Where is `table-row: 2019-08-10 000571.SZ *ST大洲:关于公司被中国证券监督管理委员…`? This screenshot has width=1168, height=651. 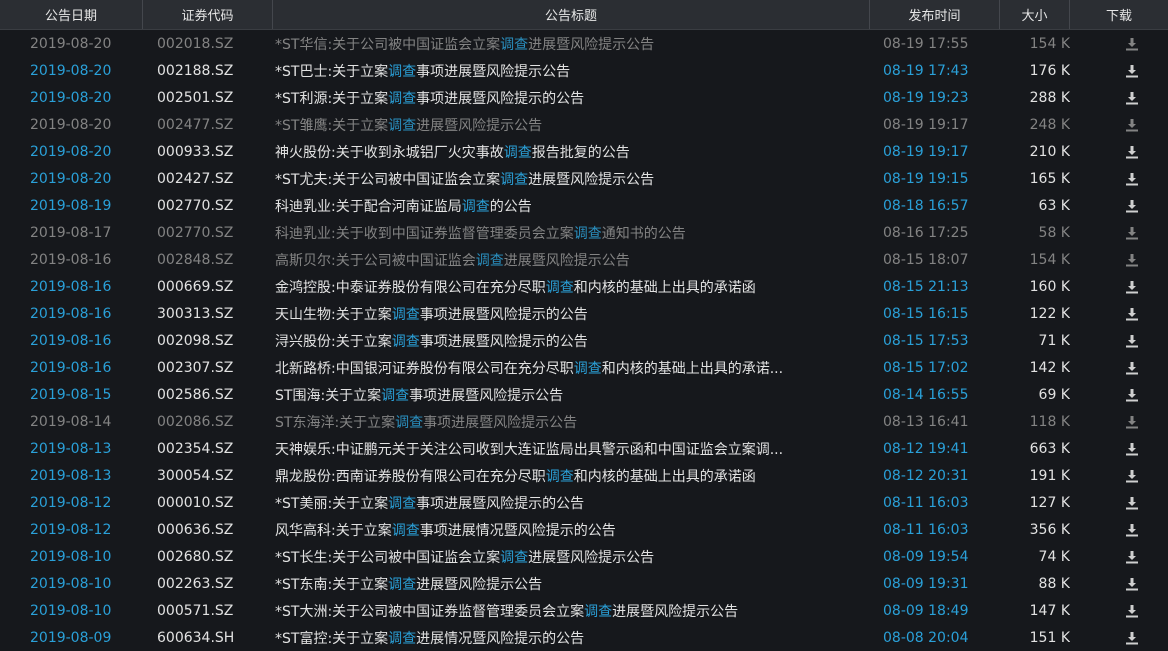
table-row: 2019-08-10 000571.SZ *ST大洲:关于公司被中国证券监督管理委员… is located at coordinates (584, 610).